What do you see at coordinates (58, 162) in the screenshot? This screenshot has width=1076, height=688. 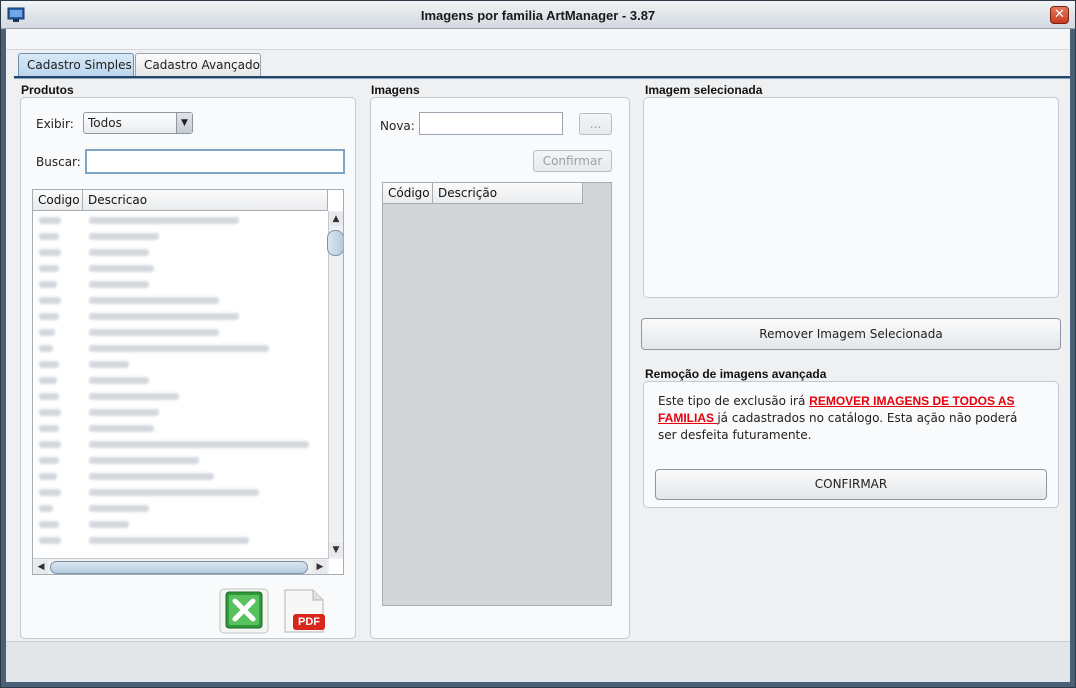 I see `buscar-label: Buscar:` at bounding box center [58, 162].